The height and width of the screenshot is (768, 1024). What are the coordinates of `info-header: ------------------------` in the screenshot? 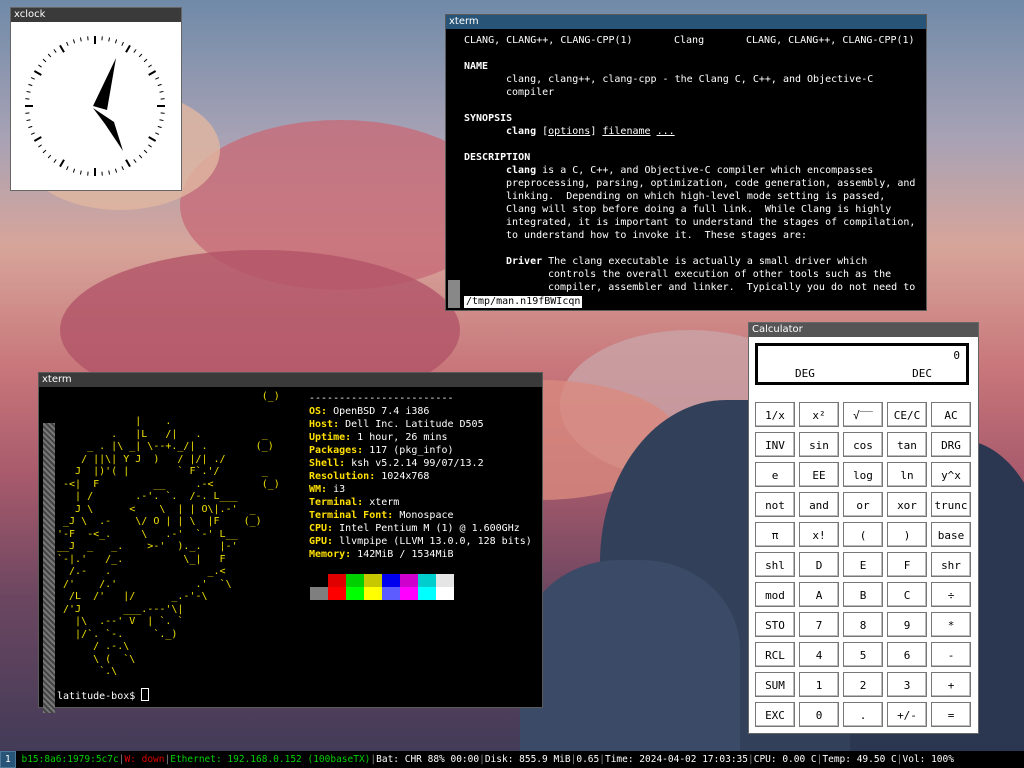 It's located at (381, 398).